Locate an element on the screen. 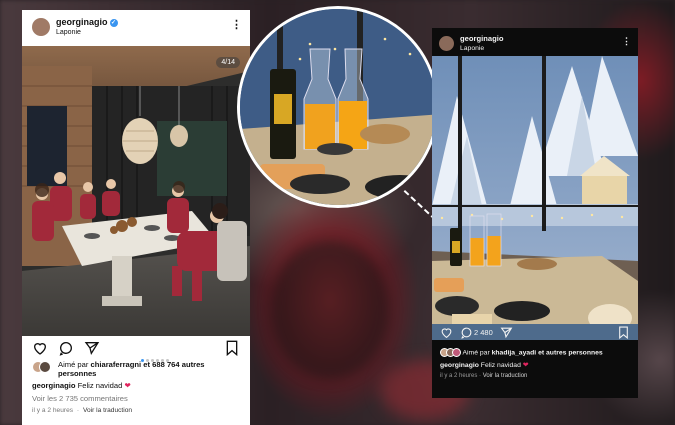 This screenshot has width=675, height=425. liked-by-user: chiaraferragni is located at coordinates (116, 364).